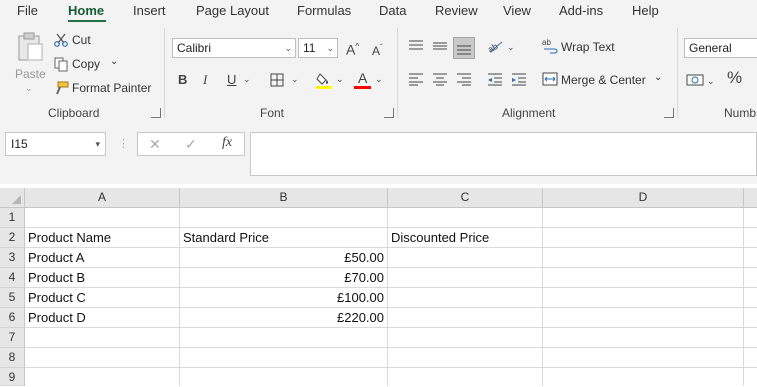 The width and height of the screenshot is (757, 387). Describe the element at coordinates (12, 218) in the screenshot. I see `row-header-1: 1` at that location.